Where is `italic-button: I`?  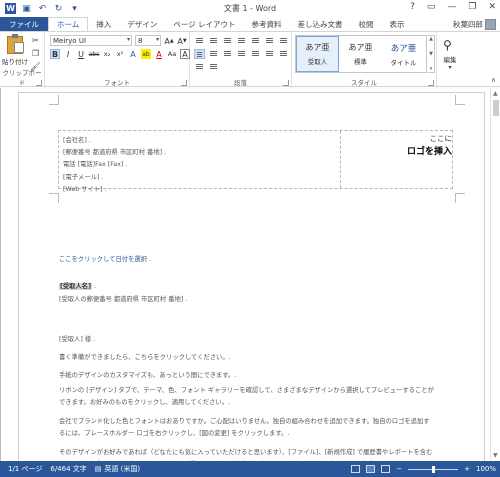
italic-button: I is located at coordinates (68, 54).